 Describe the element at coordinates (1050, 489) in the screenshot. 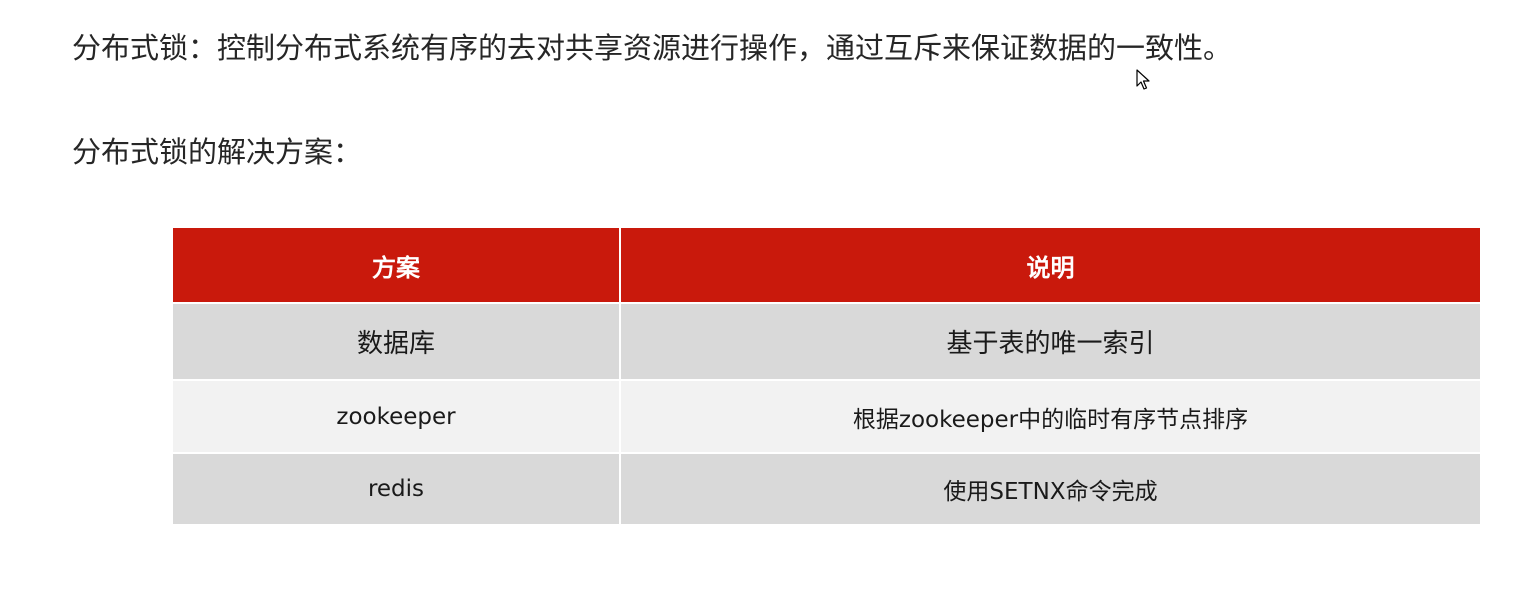

I see `description-cell: 使用SETNX命令完成` at that location.